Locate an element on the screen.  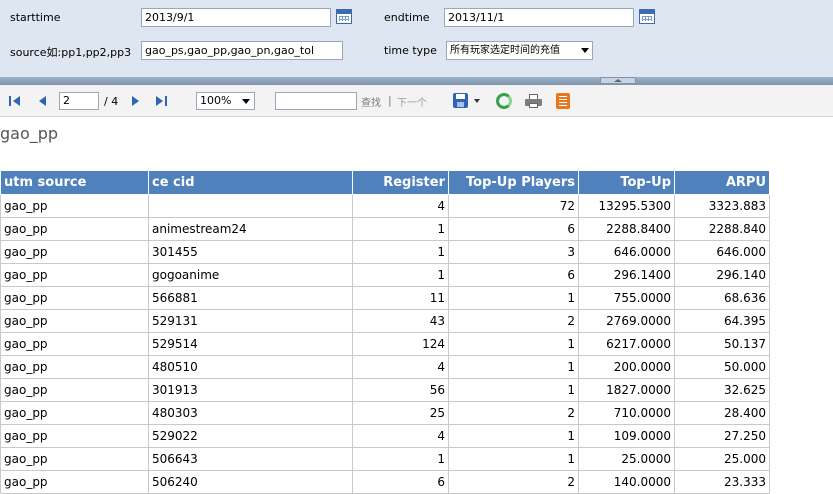
next-page-button is located at coordinates (135, 101).